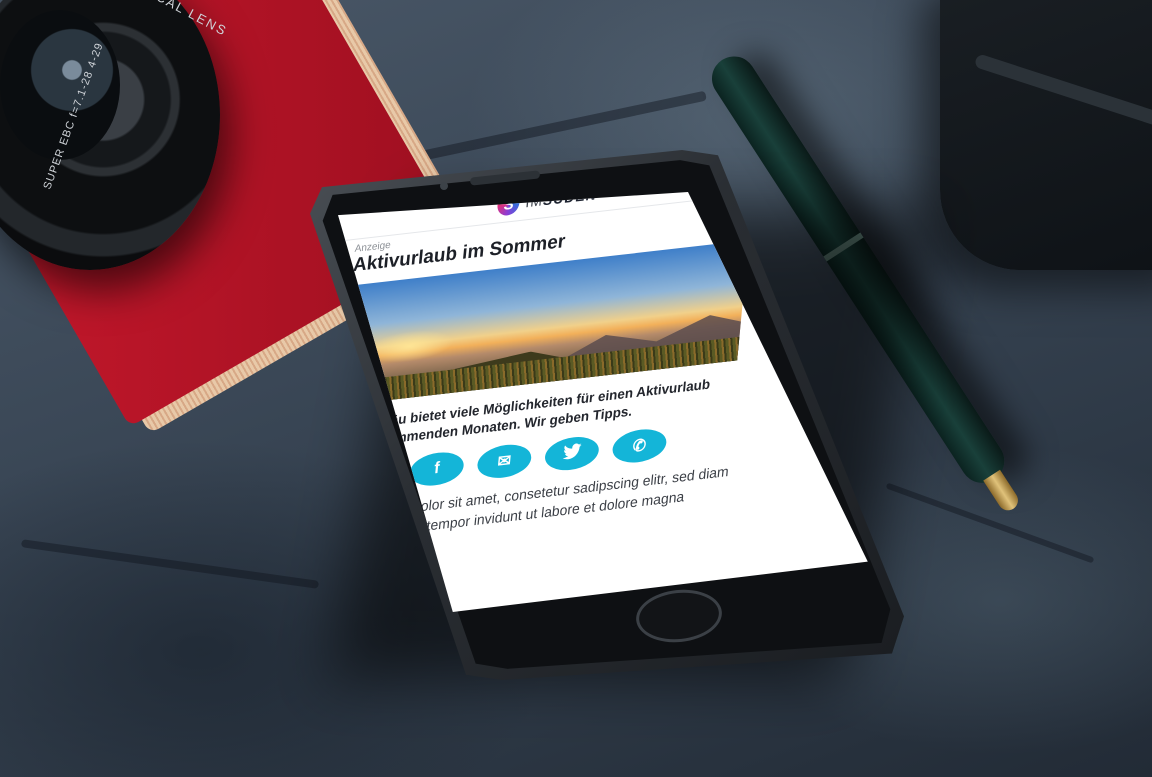 The width and height of the screenshot is (1152, 777). What do you see at coordinates (1002, 492) in the screenshot?
I see `pen-tip` at bounding box center [1002, 492].